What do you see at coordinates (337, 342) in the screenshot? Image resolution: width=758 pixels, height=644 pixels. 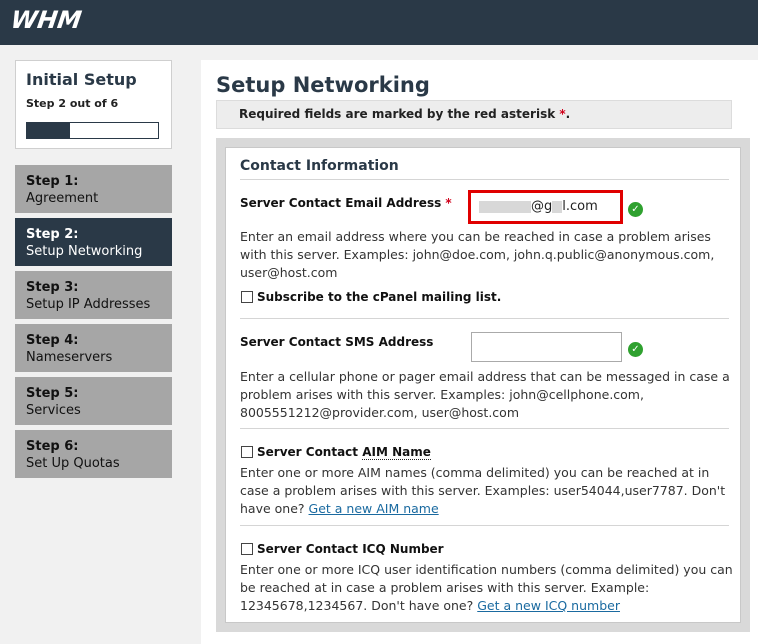 I see `sms-label: Server Contact SMS Address` at bounding box center [337, 342].